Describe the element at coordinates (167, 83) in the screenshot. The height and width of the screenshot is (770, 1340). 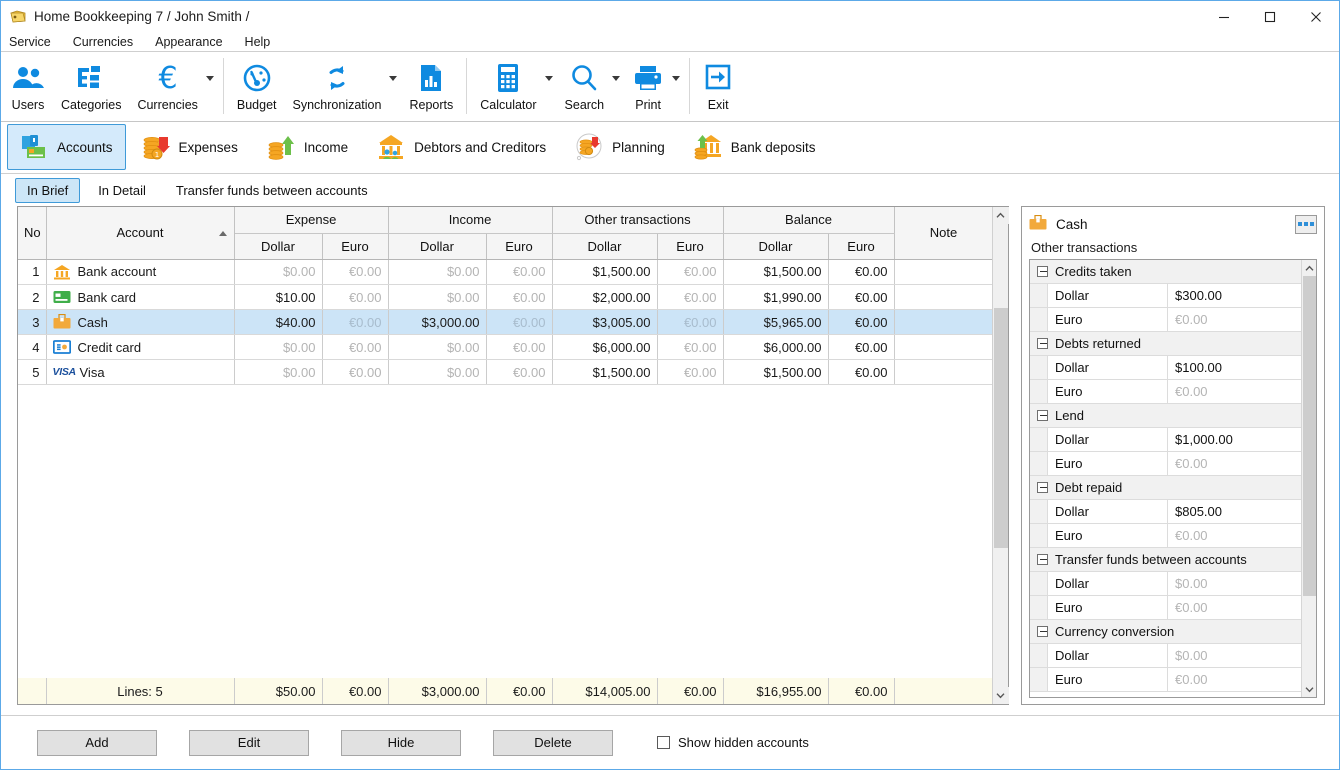
I see `toolbar-button-currencies: € Currencies` at that location.